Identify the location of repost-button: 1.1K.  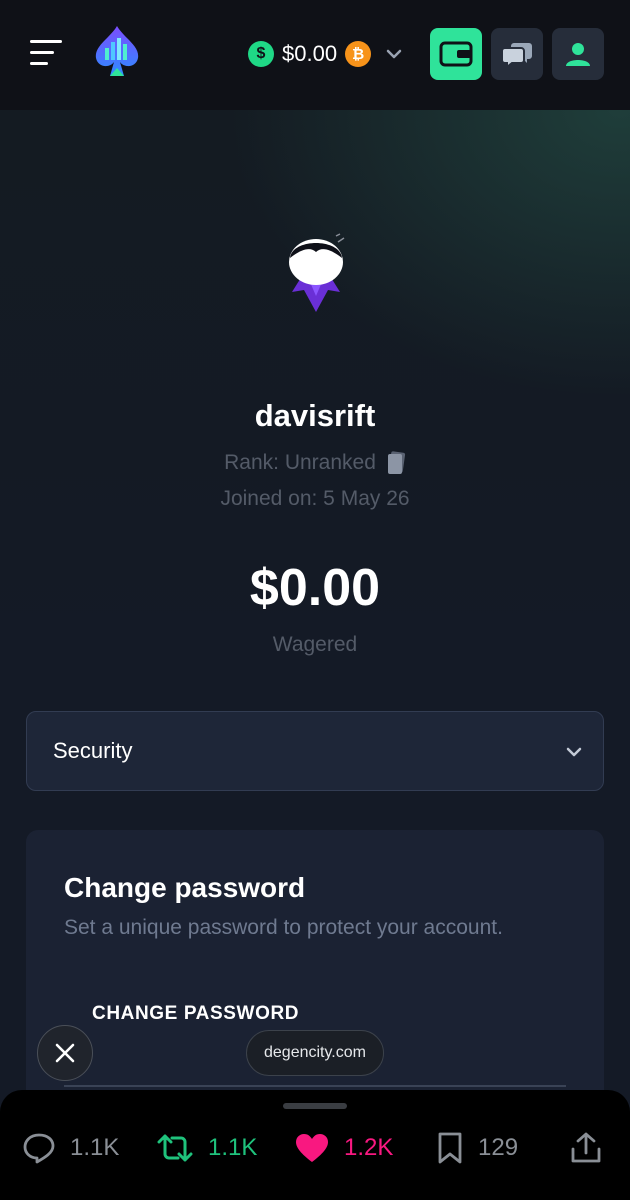
(206, 1148).